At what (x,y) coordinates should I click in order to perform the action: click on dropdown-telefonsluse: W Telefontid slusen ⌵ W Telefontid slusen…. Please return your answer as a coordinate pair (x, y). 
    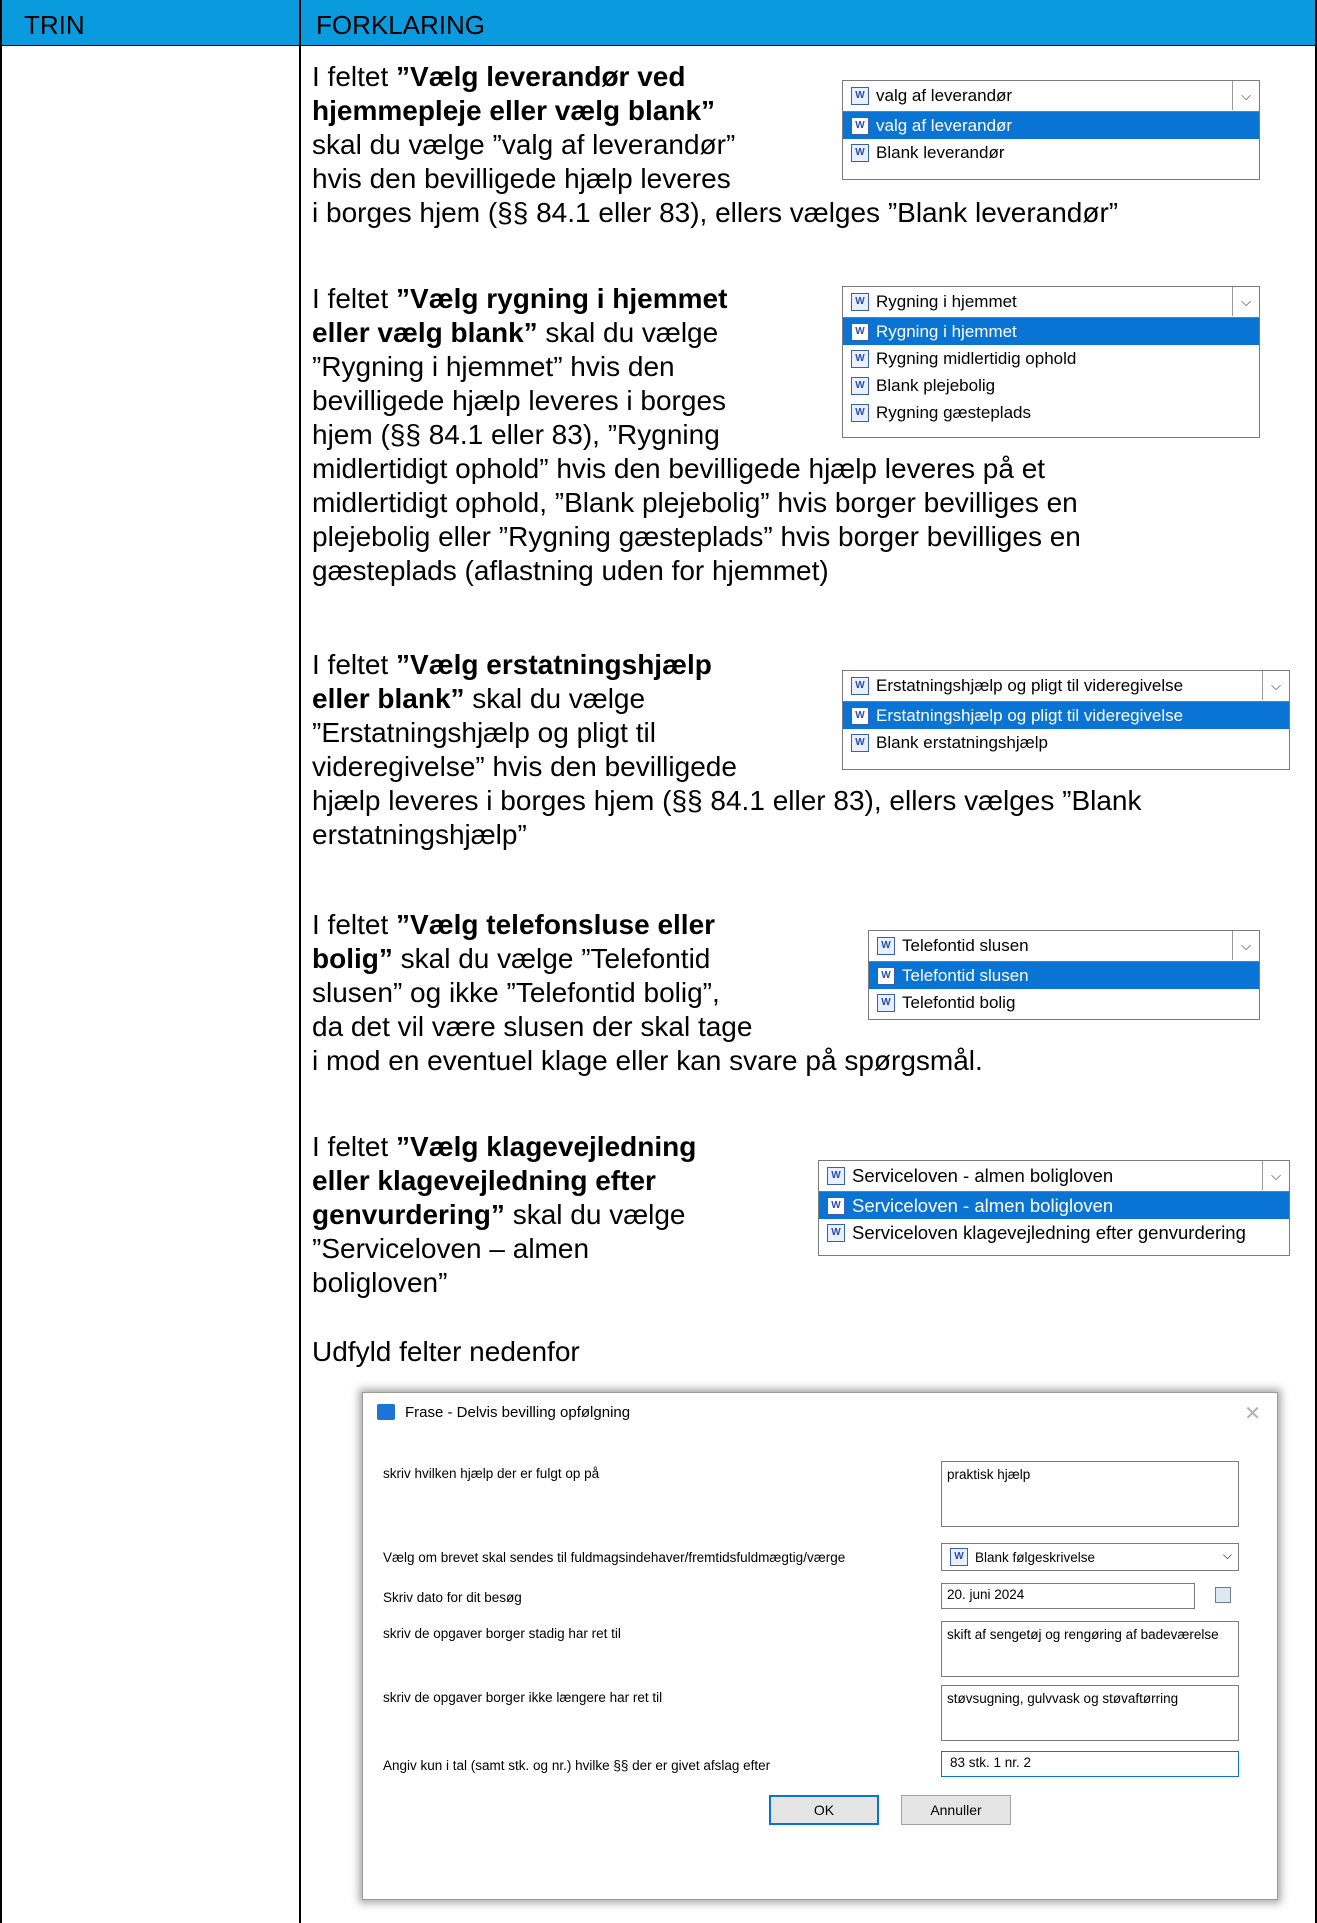
    Looking at the image, I should click on (1064, 975).